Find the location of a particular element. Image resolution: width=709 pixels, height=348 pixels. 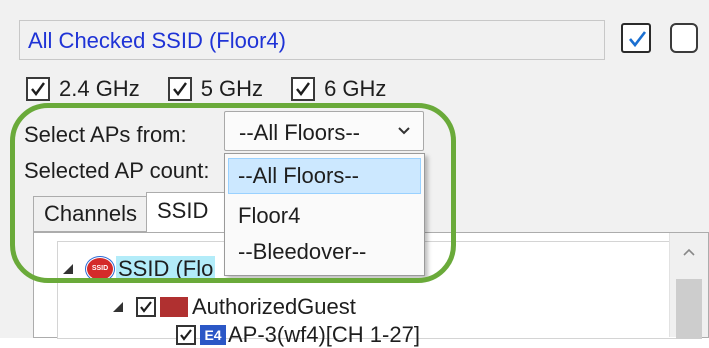

band-6ghz-checkbox is located at coordinates (303, 89).